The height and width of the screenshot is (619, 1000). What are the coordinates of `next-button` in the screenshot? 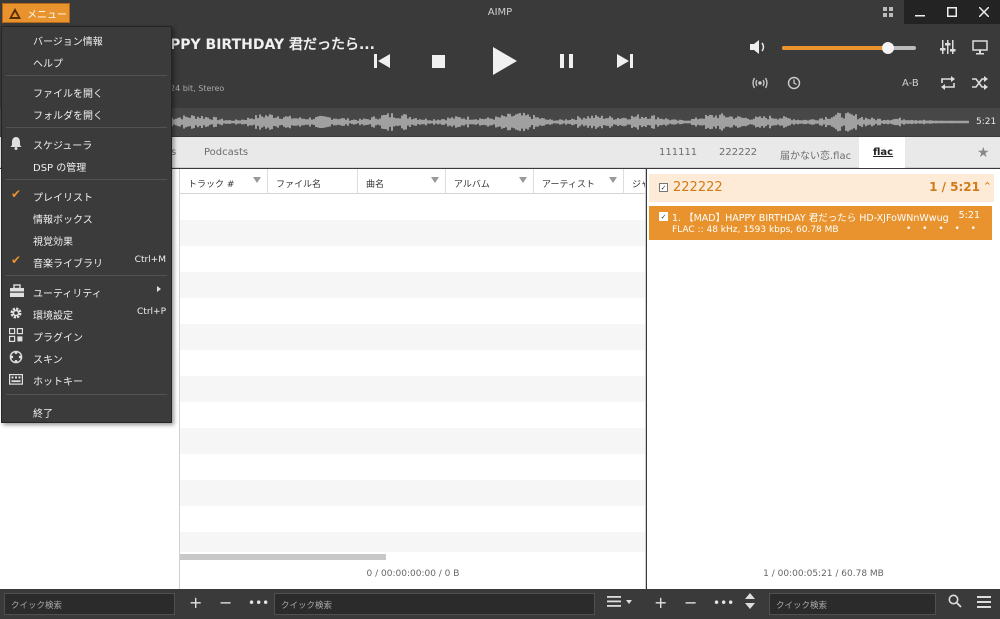 It's located at (625, 62).